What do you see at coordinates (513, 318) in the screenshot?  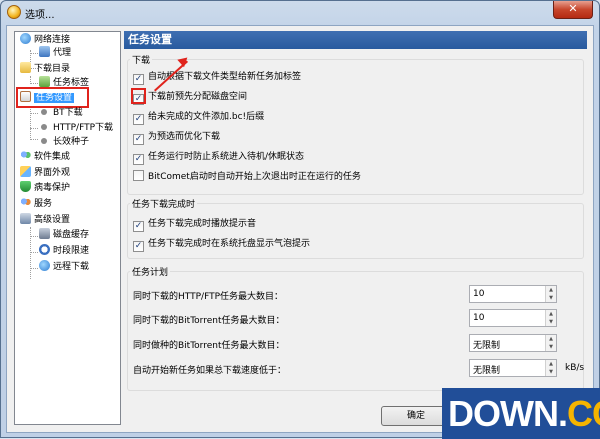 I see `bt-max-spinner: 10 ▲ ▼` at bounding box center [513, 318].